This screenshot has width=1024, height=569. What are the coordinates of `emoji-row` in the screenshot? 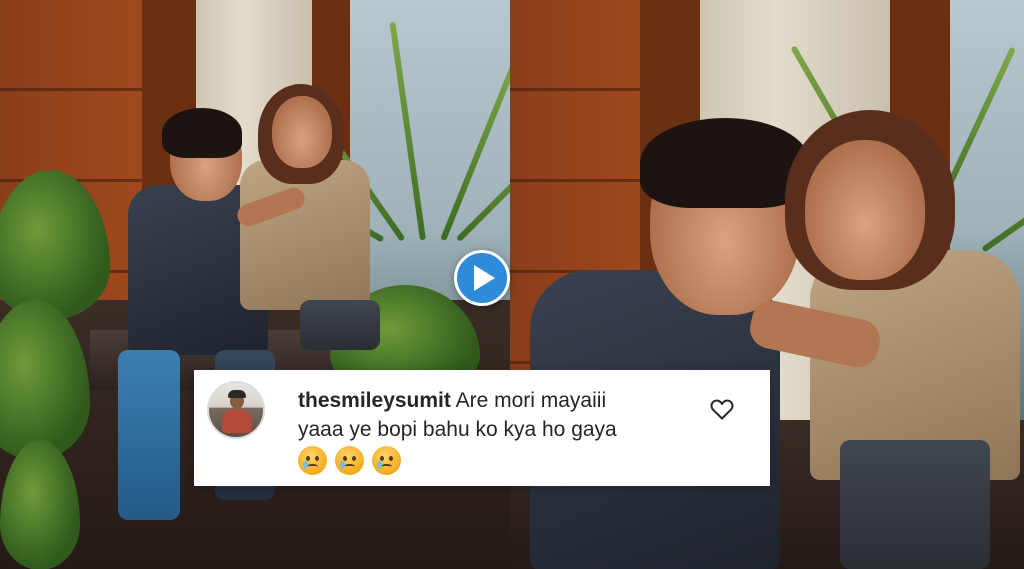 It's located at (349, 460).